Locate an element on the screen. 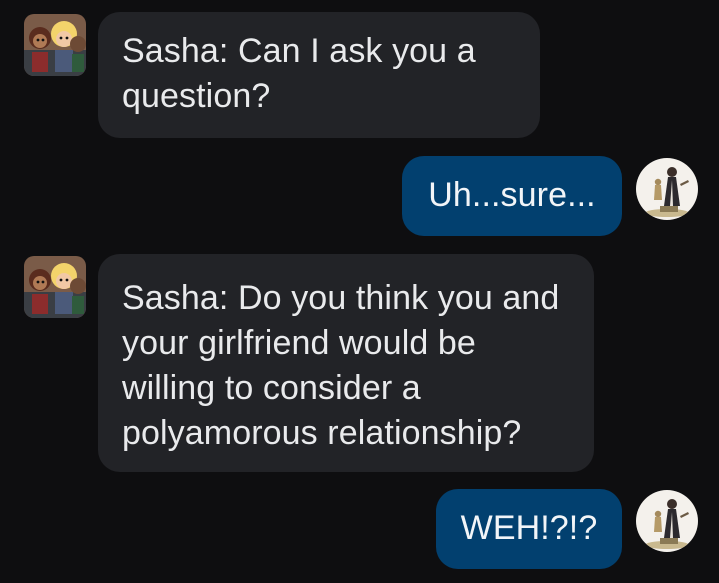  message-bubble-outgoing: WEH!?!? is located at coordinates (529, 529).